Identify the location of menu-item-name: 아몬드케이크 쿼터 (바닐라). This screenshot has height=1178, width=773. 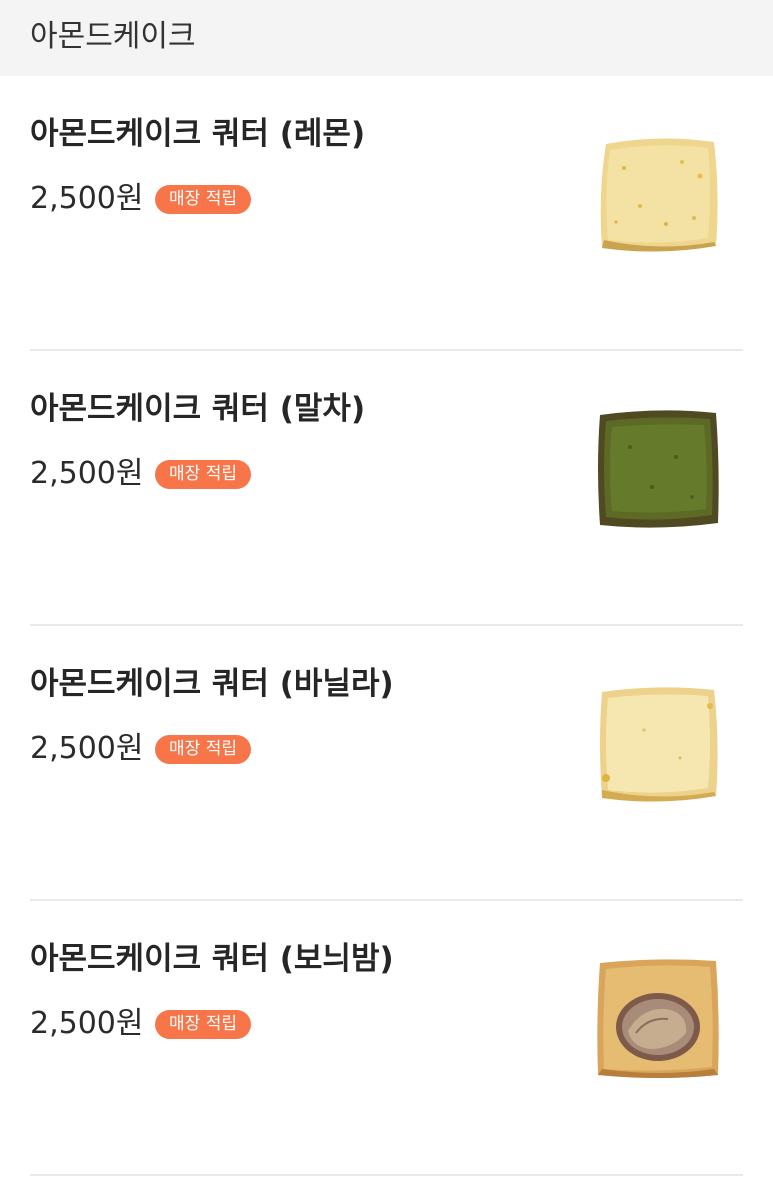
(212, 684).